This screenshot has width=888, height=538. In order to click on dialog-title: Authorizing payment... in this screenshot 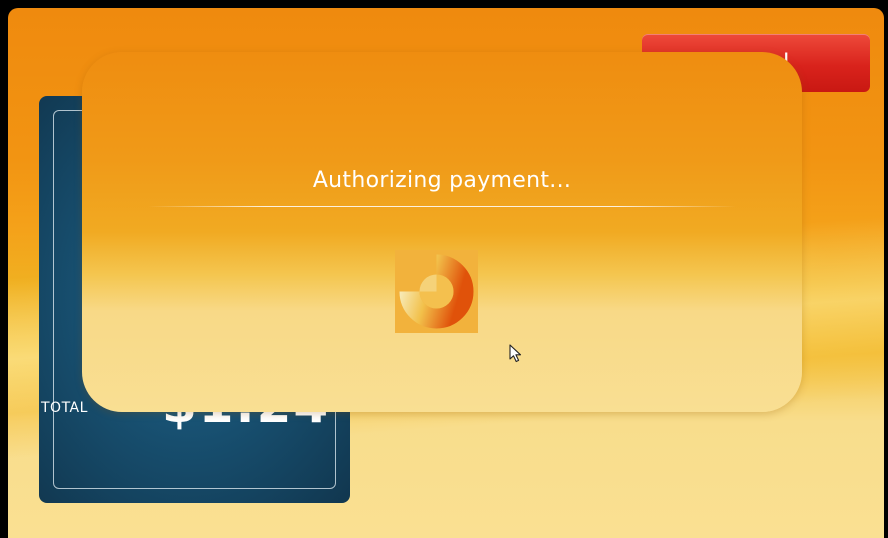, I will do `click(442, 180)`.